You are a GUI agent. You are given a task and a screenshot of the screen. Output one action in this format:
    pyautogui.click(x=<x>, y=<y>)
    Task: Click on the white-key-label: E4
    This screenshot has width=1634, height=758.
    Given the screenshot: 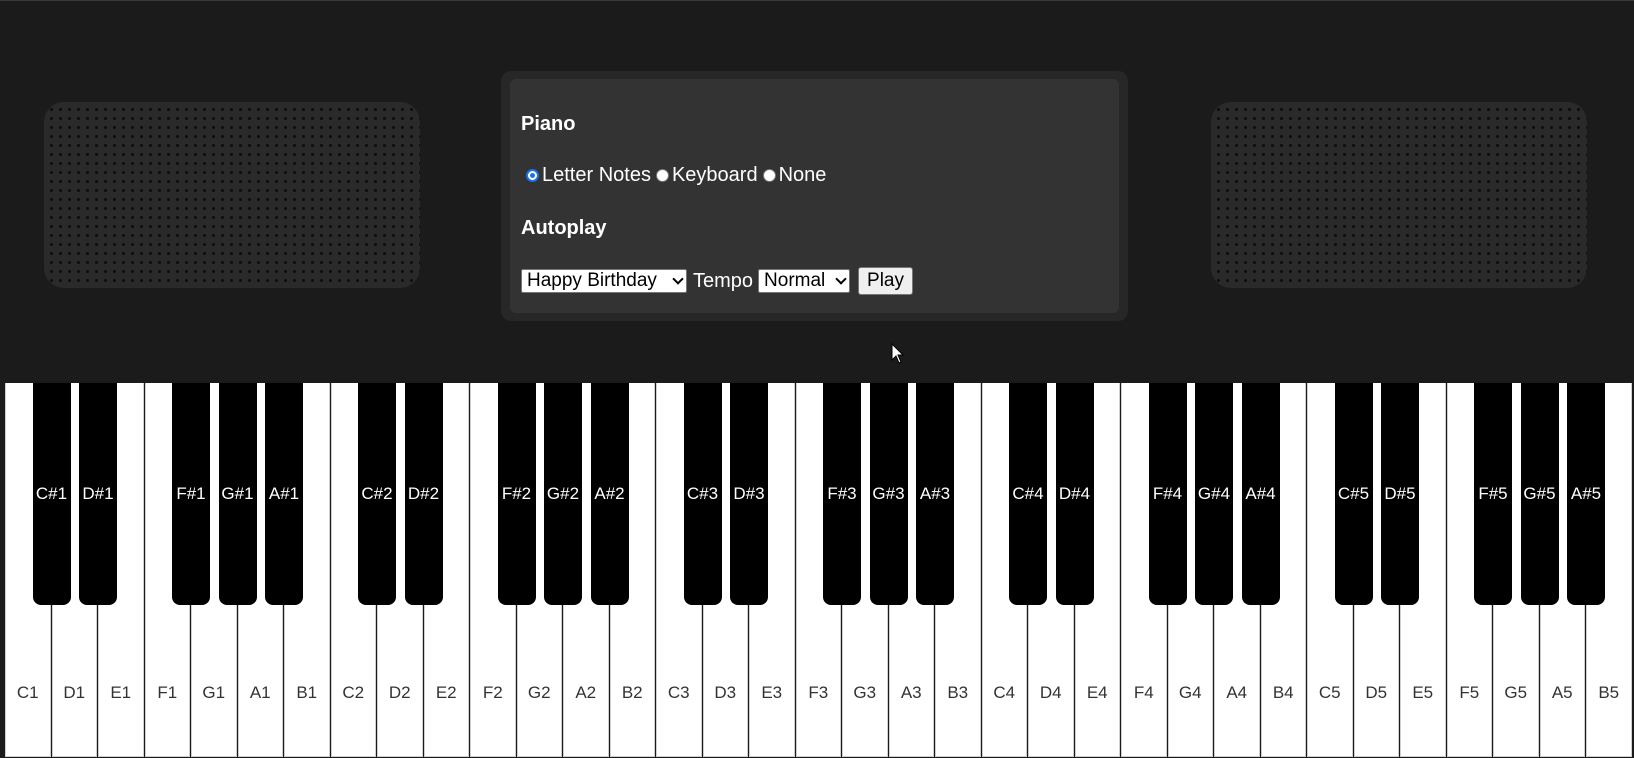 What is the action you would take?
    pyautogui.click(x=1097, y=692)
    